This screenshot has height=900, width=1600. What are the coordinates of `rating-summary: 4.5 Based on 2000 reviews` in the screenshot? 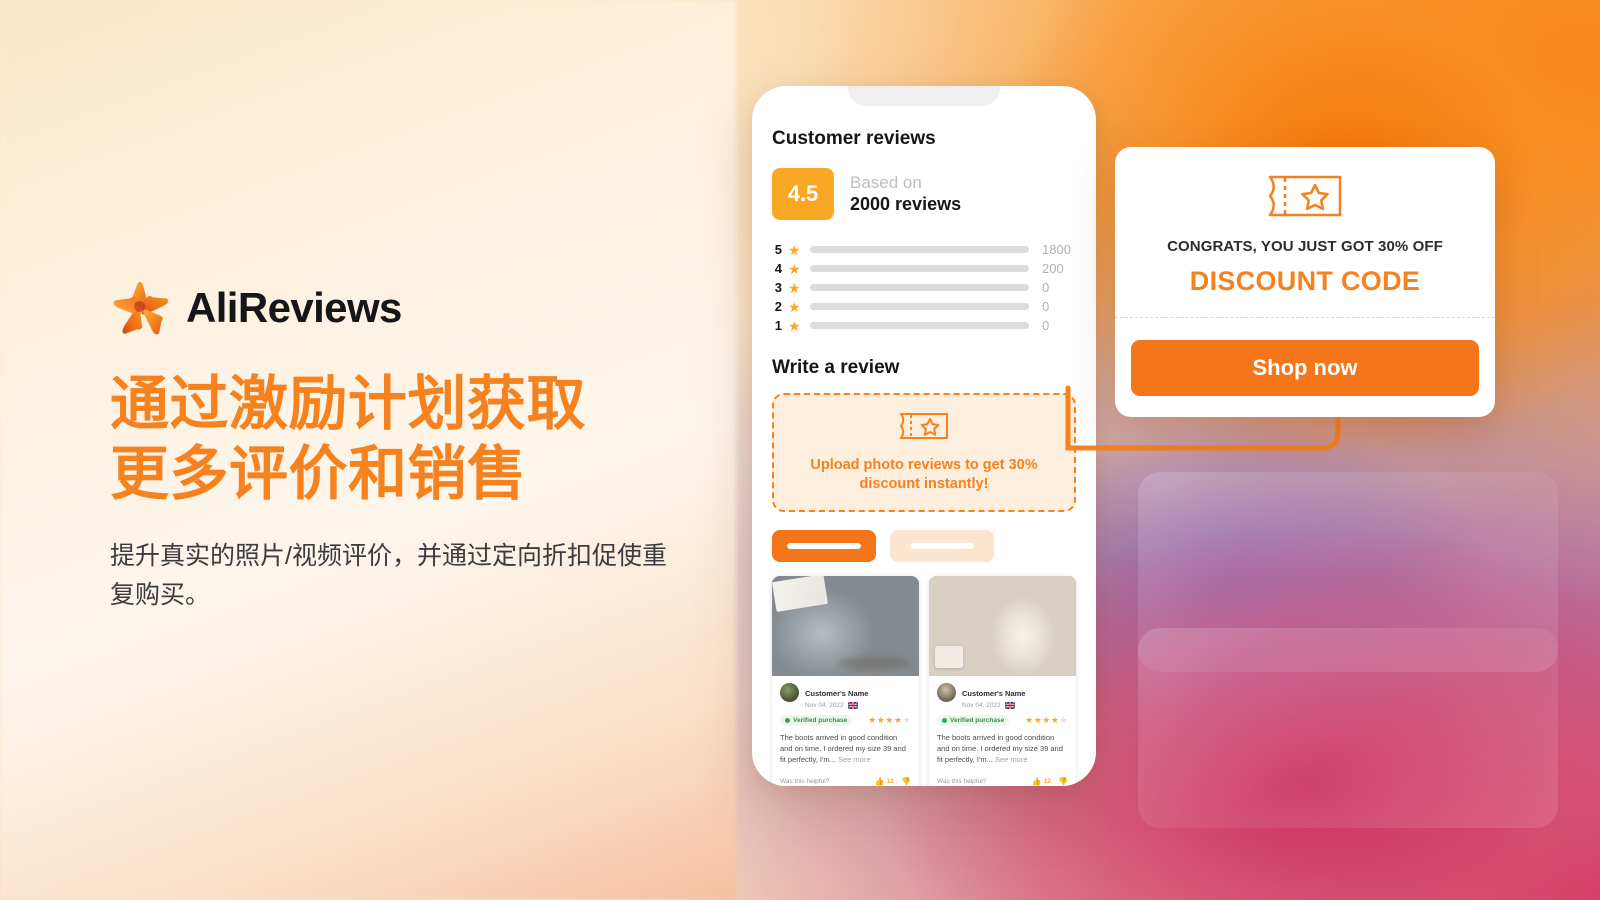 It's located at (924, 194).